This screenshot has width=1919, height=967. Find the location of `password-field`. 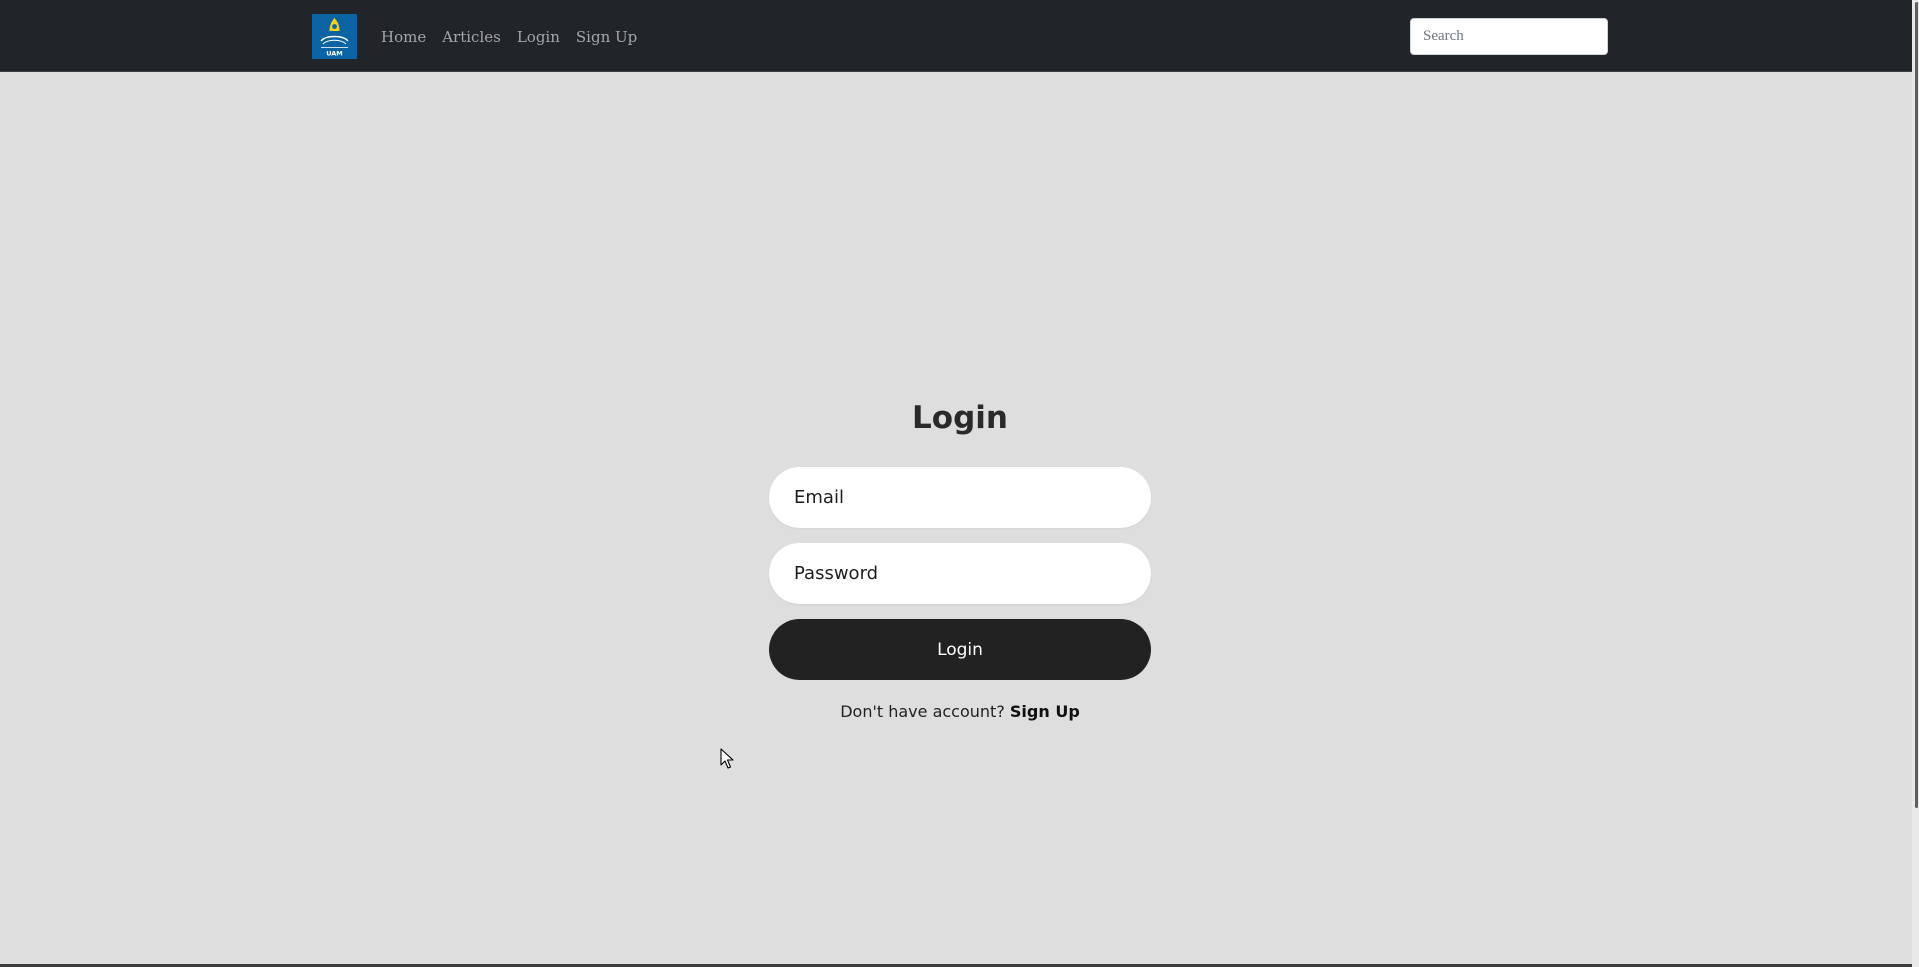

password-field is located at coordinates (960, 573).